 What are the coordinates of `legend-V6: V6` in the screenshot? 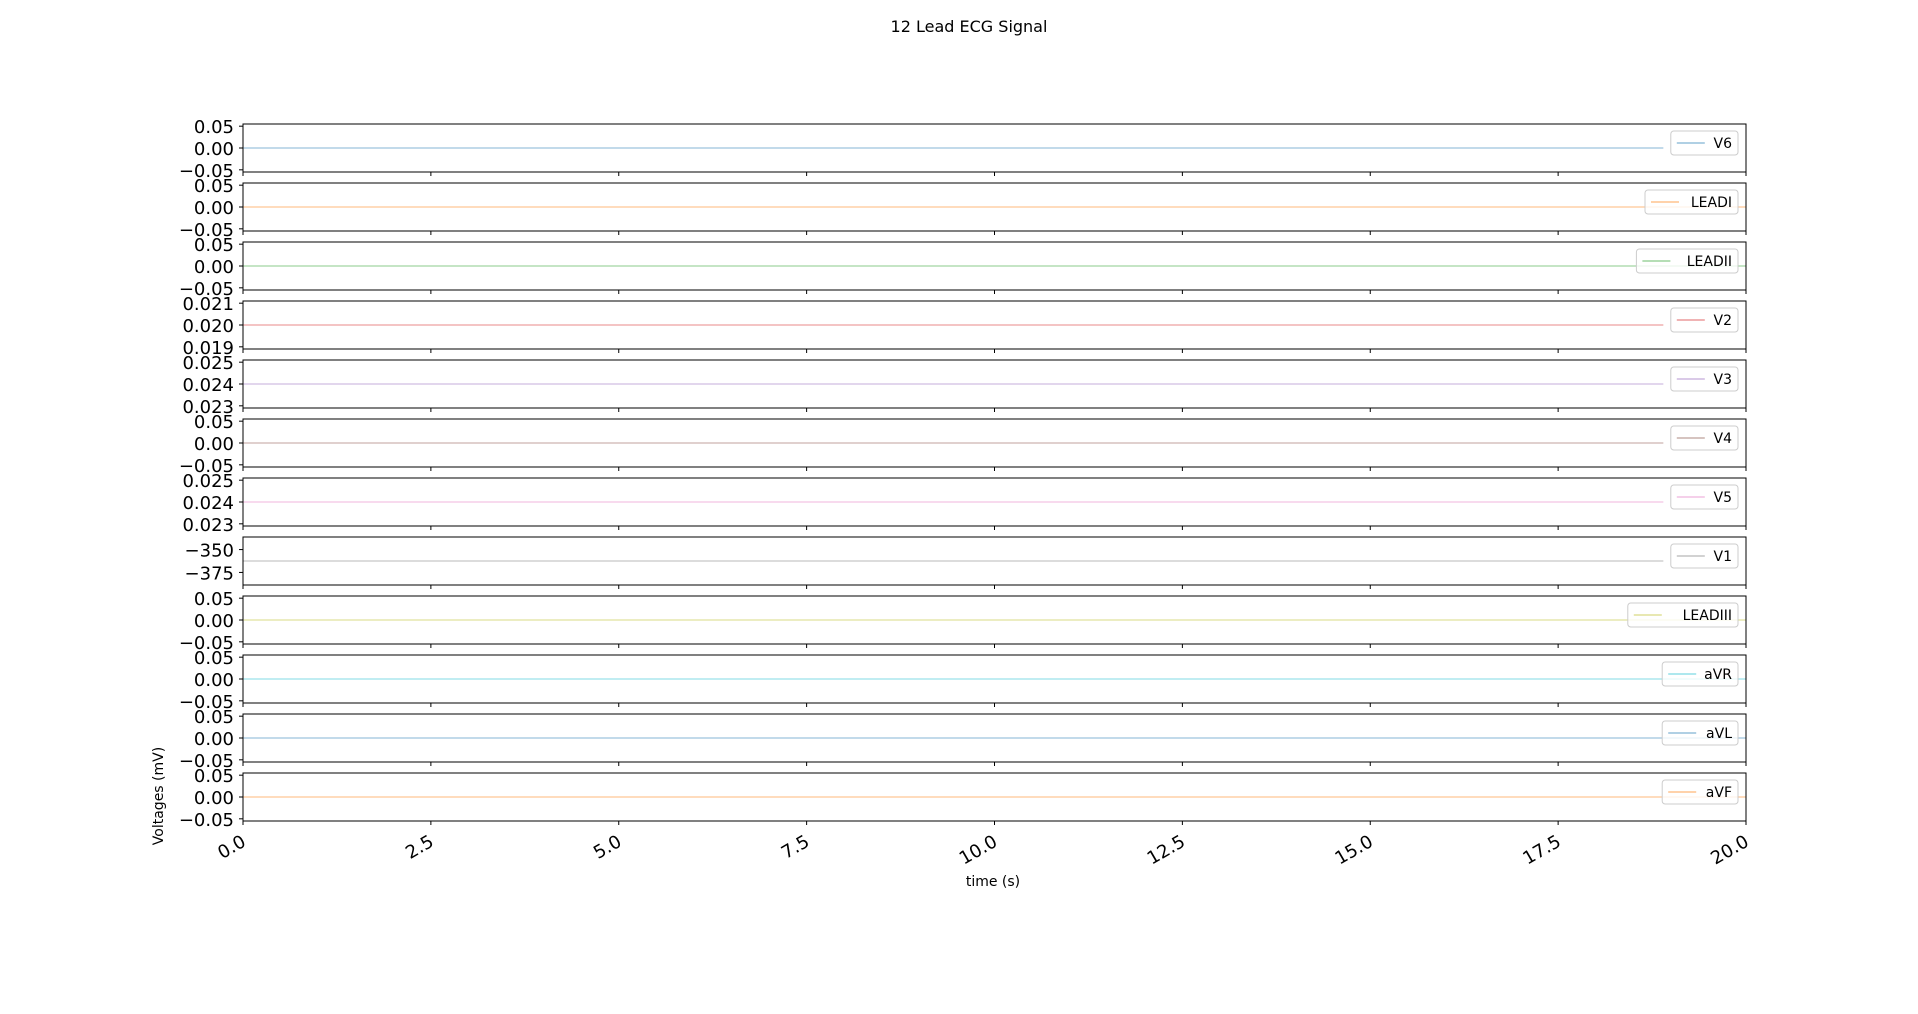 It's located at (1704, 143).